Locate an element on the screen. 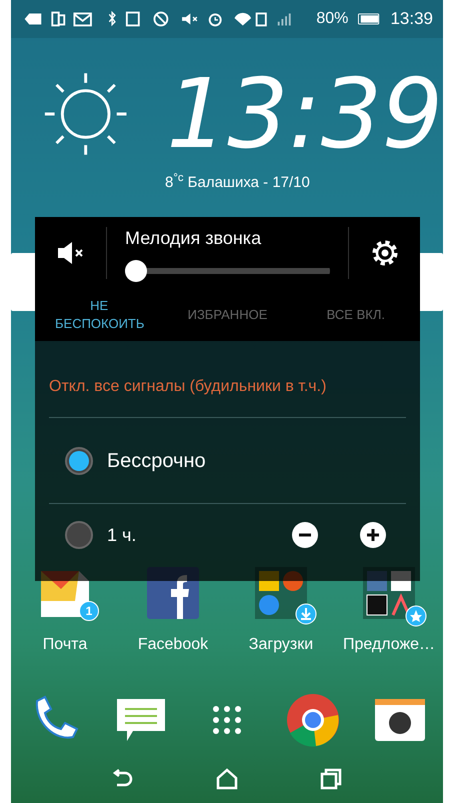 The width and height of the screenshot is (454, 803). camera-icon is located at coordinates (399, 719).